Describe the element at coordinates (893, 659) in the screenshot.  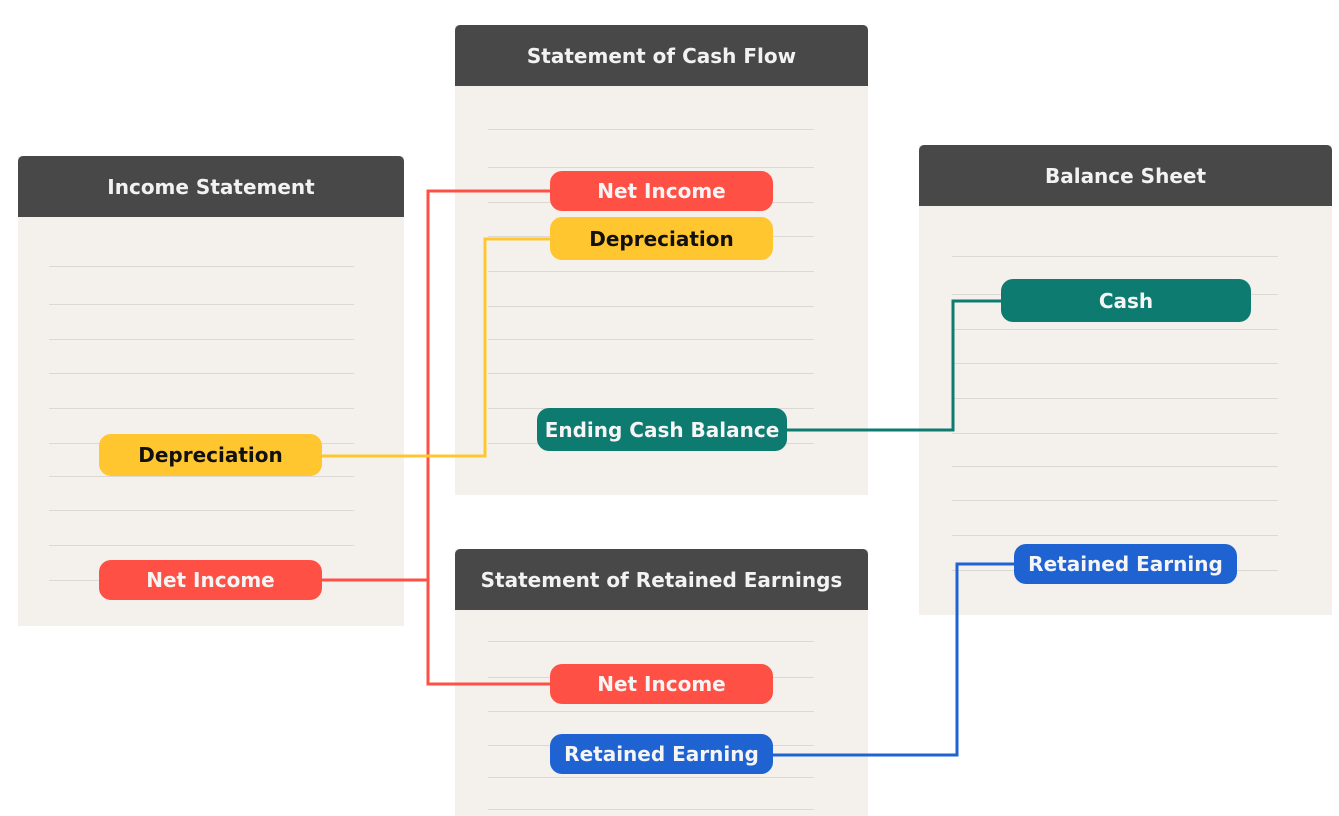
I see `retained-earning-connector` at that location.